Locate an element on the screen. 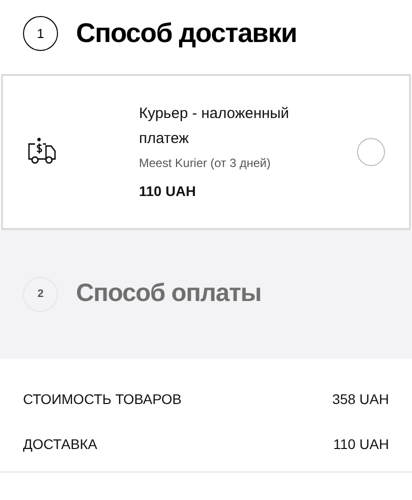 This screenshot has height=500, width=412. option-name: Курьер - наложенный платеж is located at coordinates (214, 126).